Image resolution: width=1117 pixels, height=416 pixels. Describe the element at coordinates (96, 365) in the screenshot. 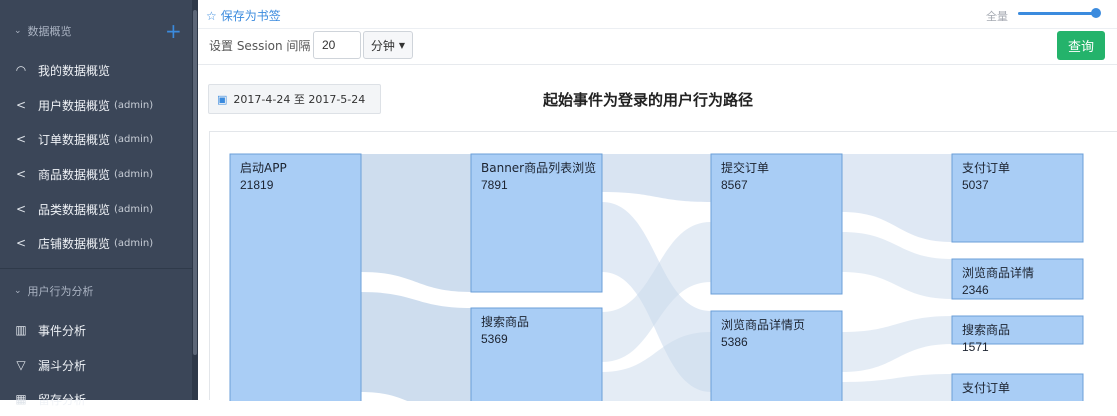

I see `sidebar-item-funnel-analysis: ▽ 漏斗分析` at that location.